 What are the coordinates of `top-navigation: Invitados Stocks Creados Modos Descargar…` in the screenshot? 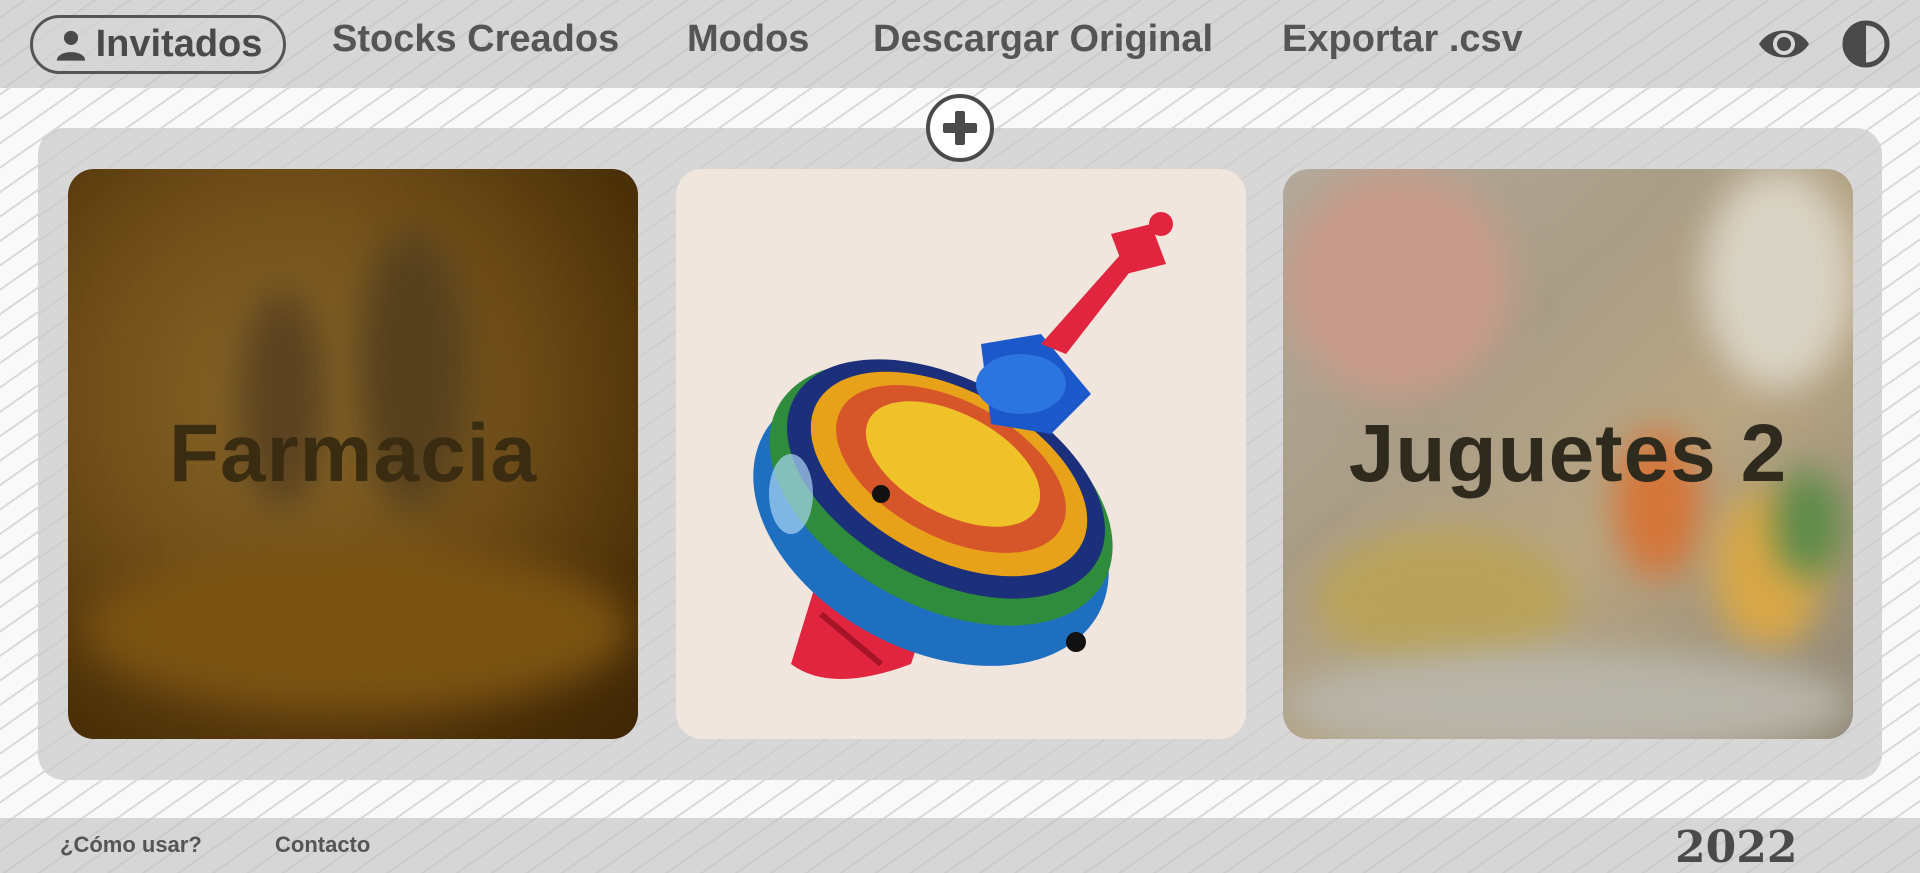 It's located at (960, 44).